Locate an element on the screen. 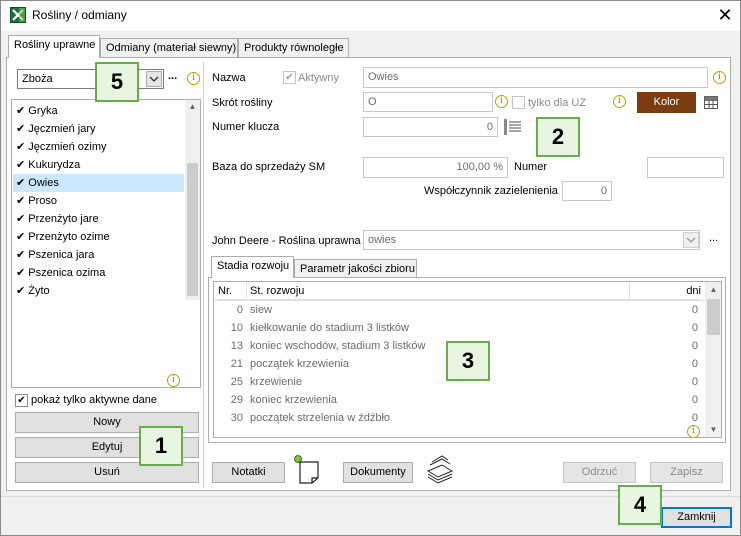 The height and width of the screenshot is (536, 741). tab-crops: Rośliny uprawne is located at coordinates (54, 46).